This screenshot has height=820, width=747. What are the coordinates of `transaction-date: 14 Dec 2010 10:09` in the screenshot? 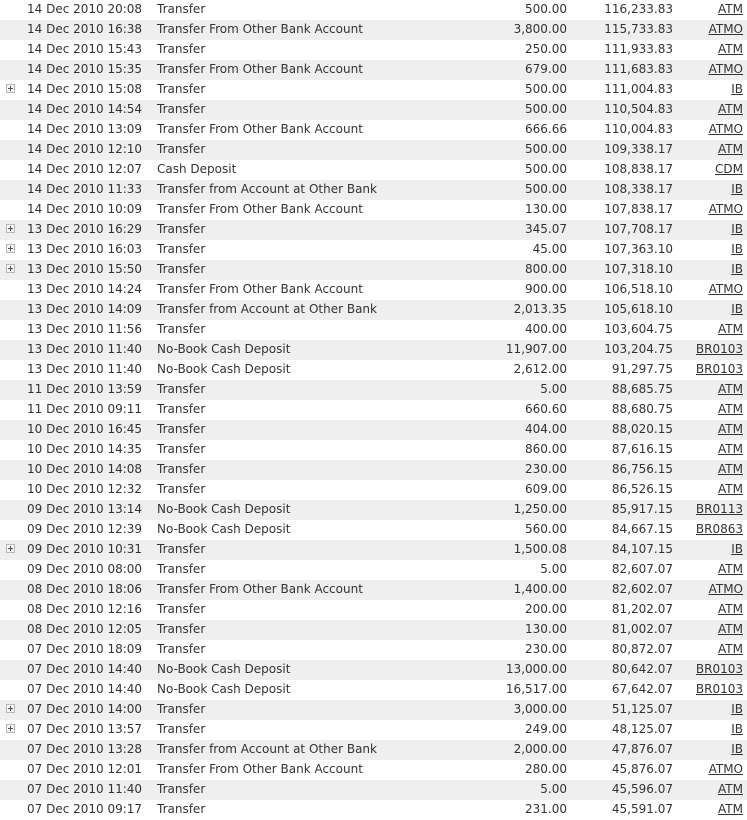 It's located at (85, 209).